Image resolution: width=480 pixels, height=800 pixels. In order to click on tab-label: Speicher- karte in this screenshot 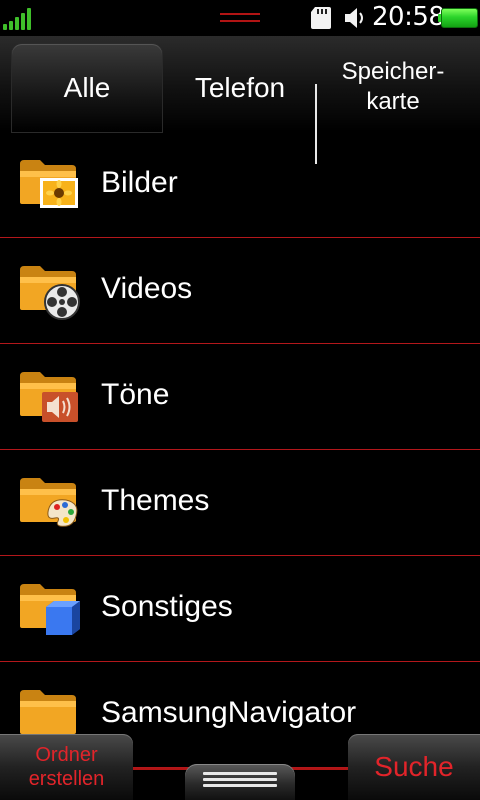, I will do `click(393, 86)`.